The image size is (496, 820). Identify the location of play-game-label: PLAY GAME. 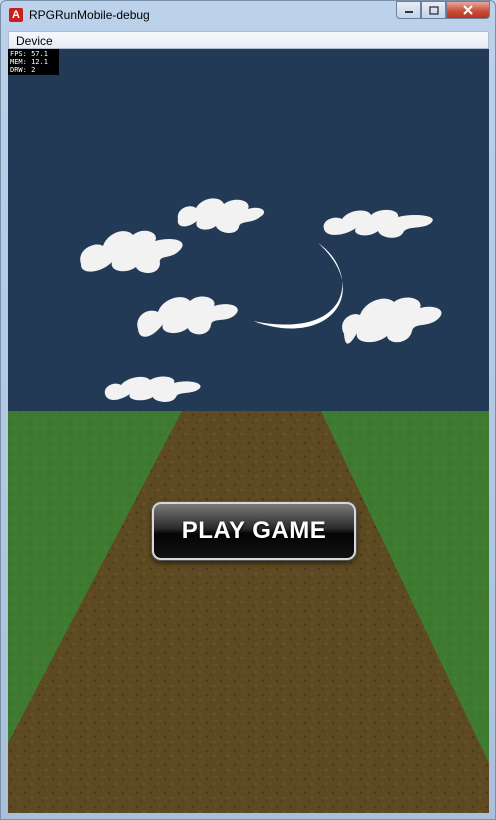
(254, 530).